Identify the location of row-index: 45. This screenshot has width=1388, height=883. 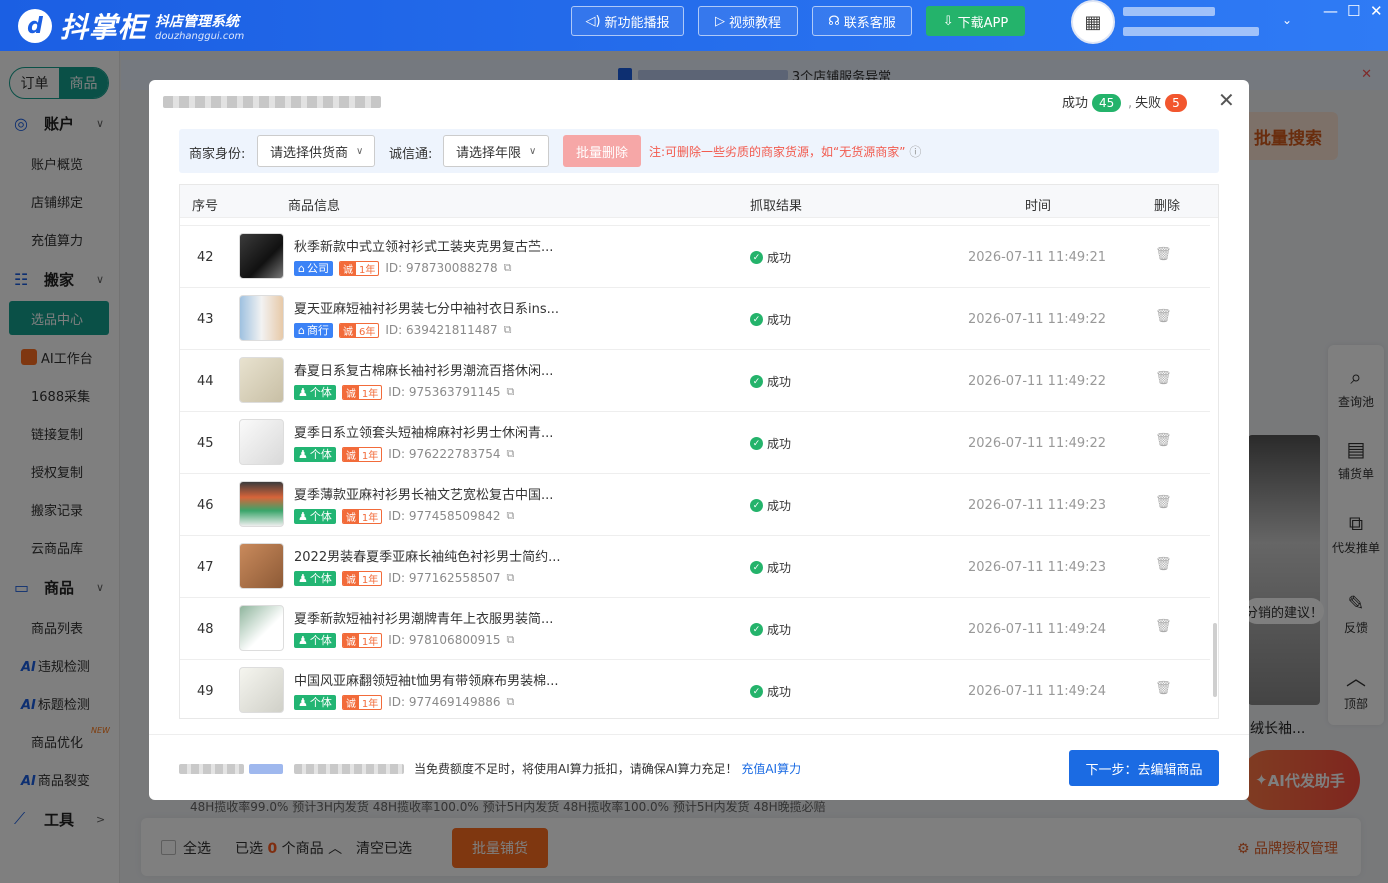
(205, 443).